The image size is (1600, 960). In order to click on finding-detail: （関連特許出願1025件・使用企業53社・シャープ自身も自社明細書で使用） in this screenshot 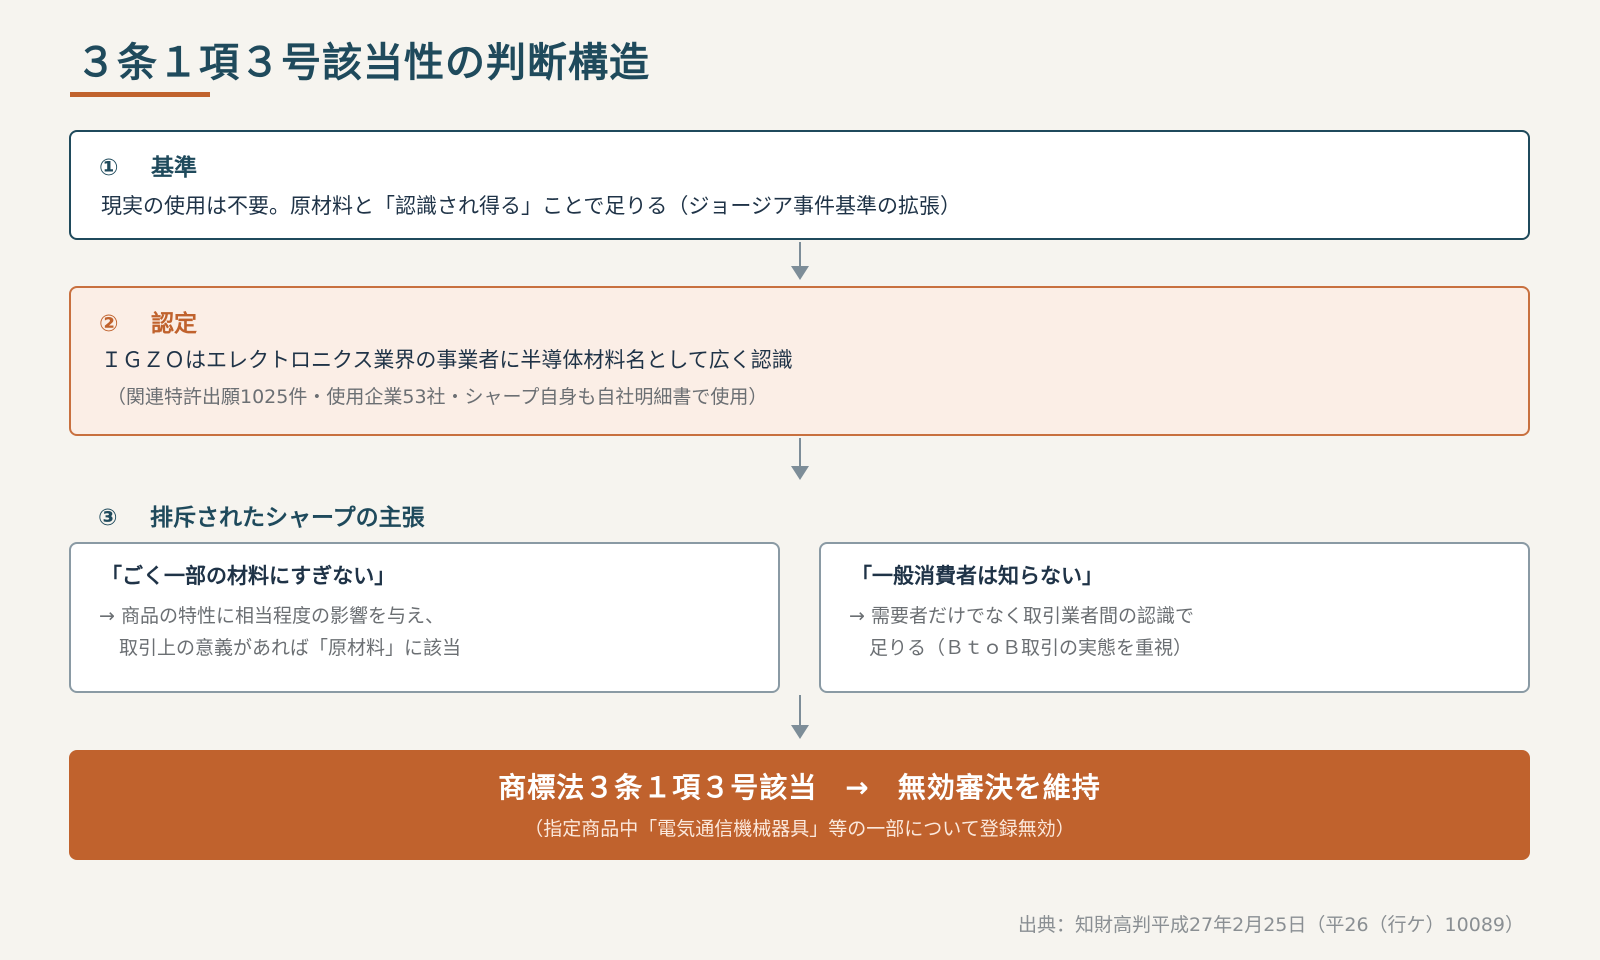, I will do `click(437, 397)`.